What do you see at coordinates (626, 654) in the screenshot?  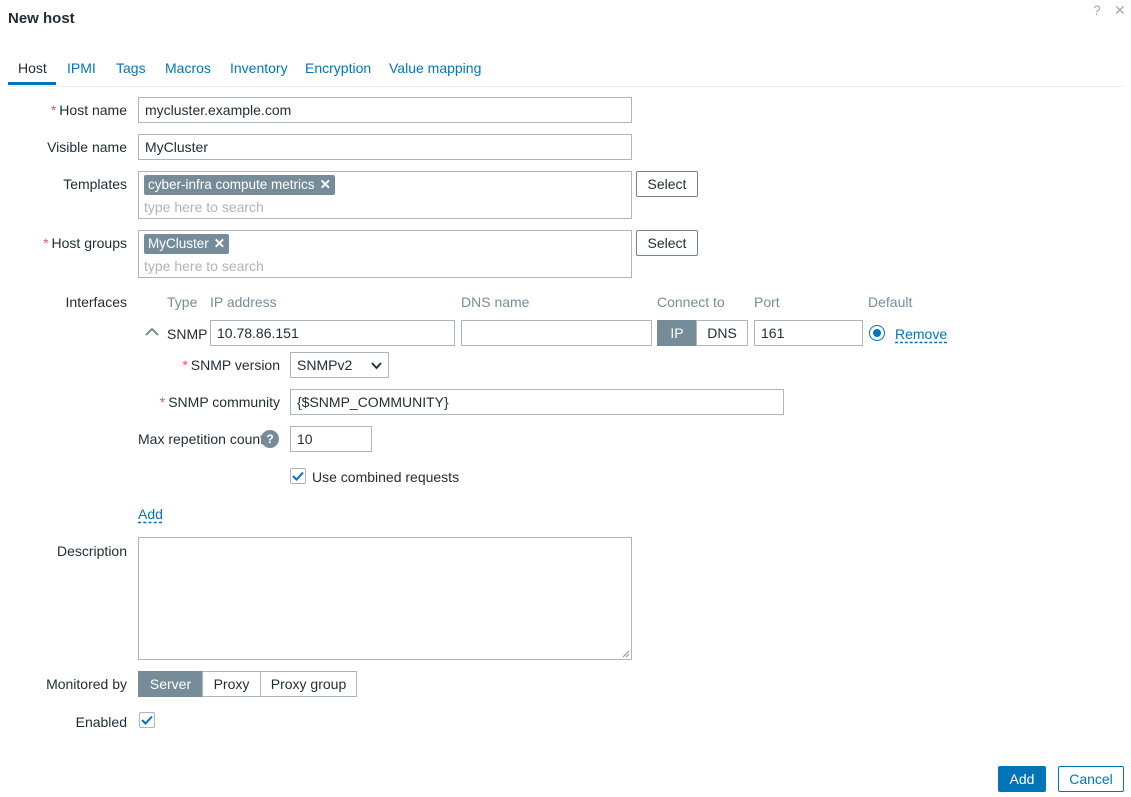 I see `resize-handle-icon` at bounding box center [626, 654].